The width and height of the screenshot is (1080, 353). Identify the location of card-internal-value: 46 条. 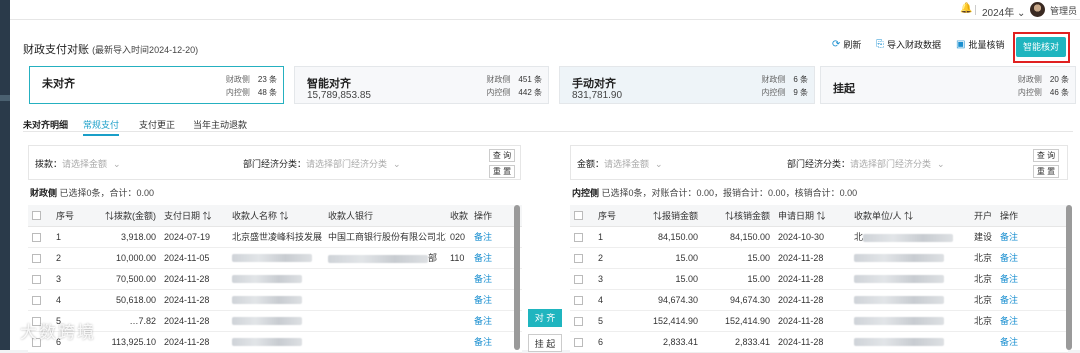
(1059, 92).